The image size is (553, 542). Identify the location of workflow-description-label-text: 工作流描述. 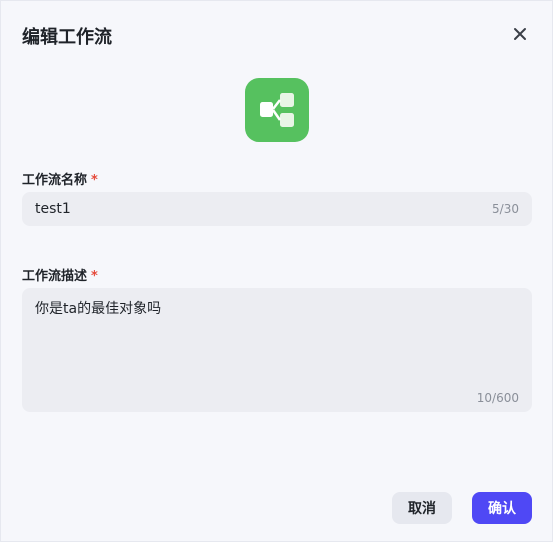
(55, 276).